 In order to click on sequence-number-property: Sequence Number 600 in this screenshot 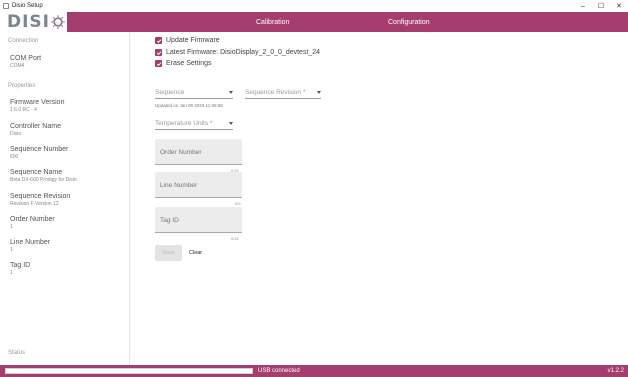, I will do `click(39, 153)`.